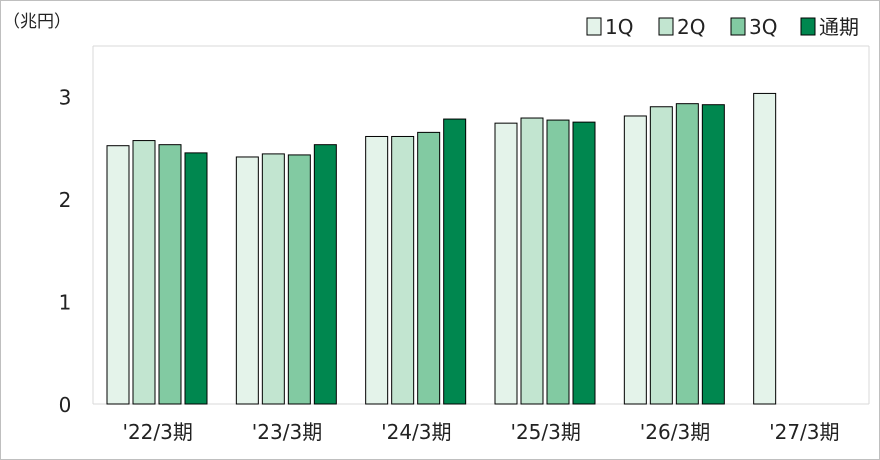  What do you see at coordinates (666, 26) in the screenshot?
I see `legend-swatch-2q` at bounding box center [666, 26].